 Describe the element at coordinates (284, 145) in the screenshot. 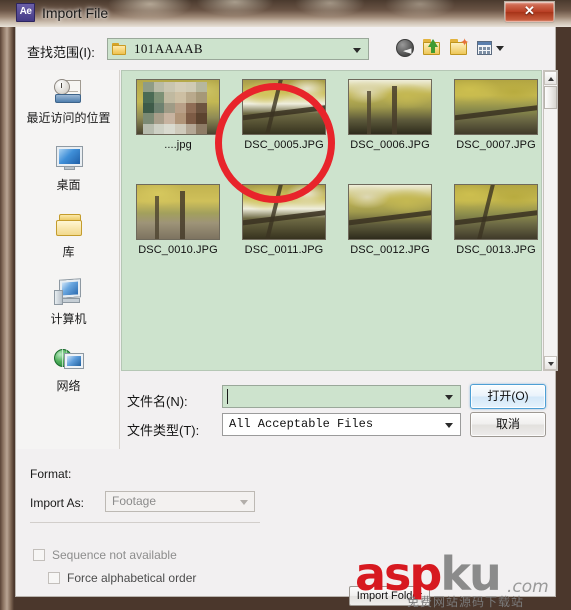

I see `file-name-label: DSC_0005.JPG` at that location.